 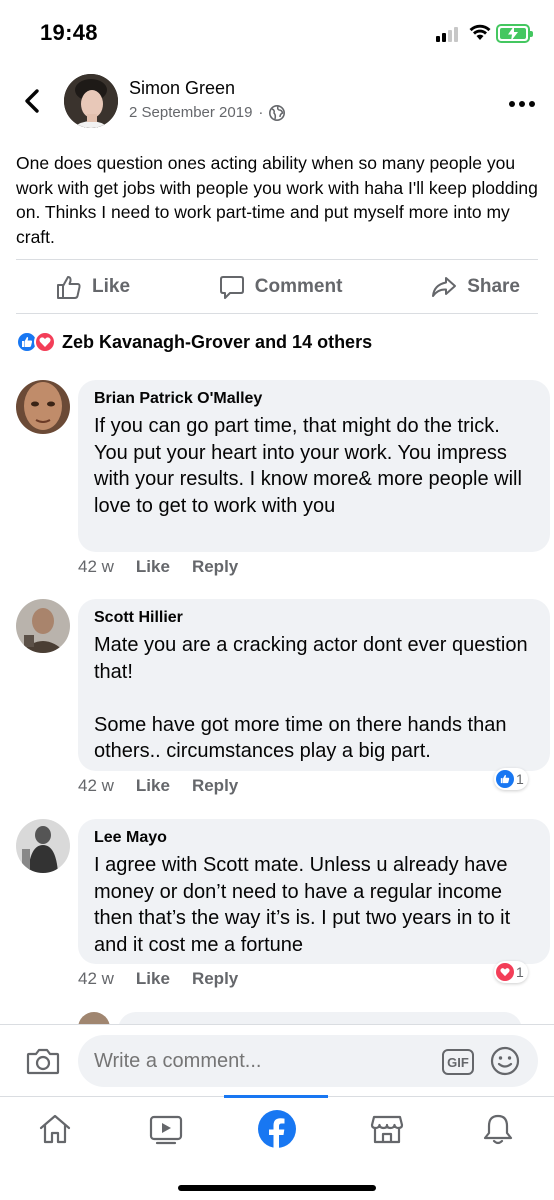 What do you see at coordinates (458, 1062) in the screenshot?
I see `gif-button: GIF` at bounding box center [458, 1062].